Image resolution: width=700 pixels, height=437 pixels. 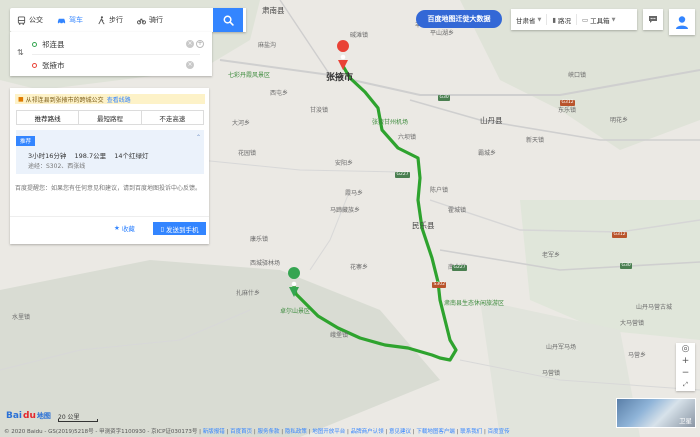 What do you see at coordinates (367, 432) in the screenshot?
I see `footer-link: 品牌商户认领` at bounding box center [367, 432].